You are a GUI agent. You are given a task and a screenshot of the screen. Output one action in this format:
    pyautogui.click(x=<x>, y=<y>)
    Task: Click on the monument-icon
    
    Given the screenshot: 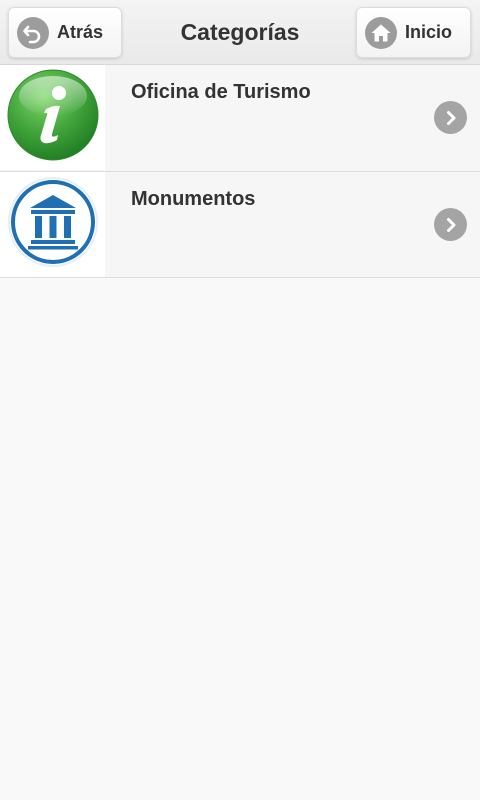 What is the action you would take?
    pyautogui.click(x=53, y=224)
    